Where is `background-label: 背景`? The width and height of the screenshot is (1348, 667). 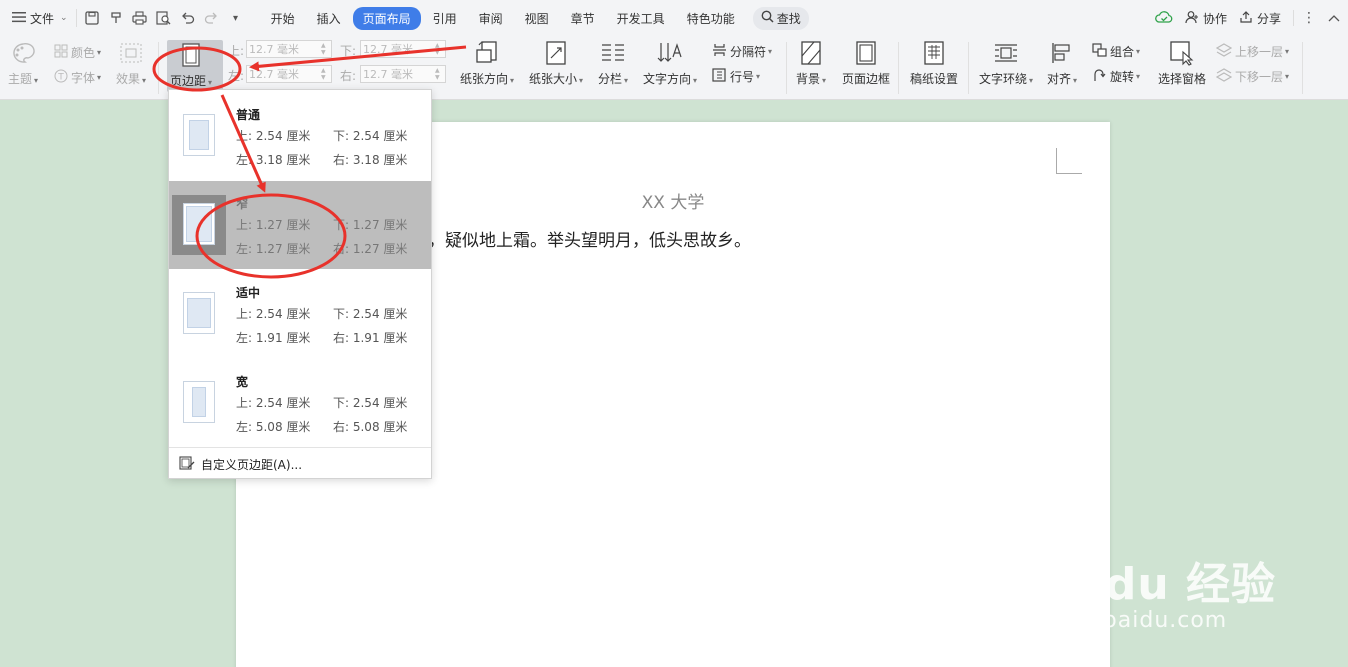
background-label: 背景 is located at coordinates (808, 79).